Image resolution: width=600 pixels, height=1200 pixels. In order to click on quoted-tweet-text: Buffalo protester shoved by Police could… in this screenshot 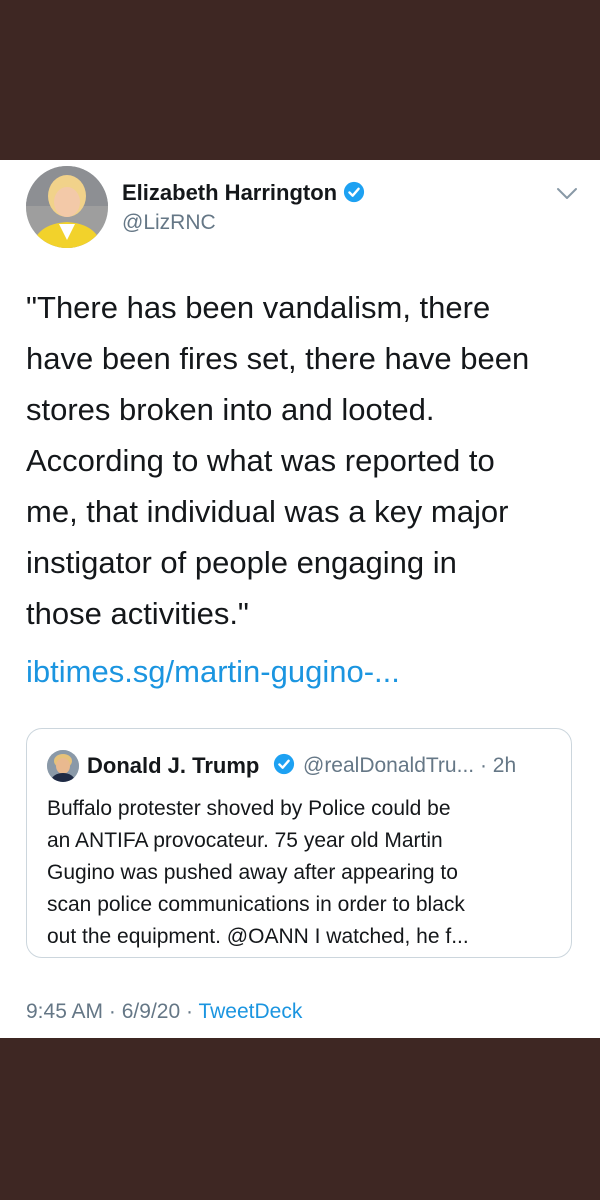, I will do `click(258, 872)`.